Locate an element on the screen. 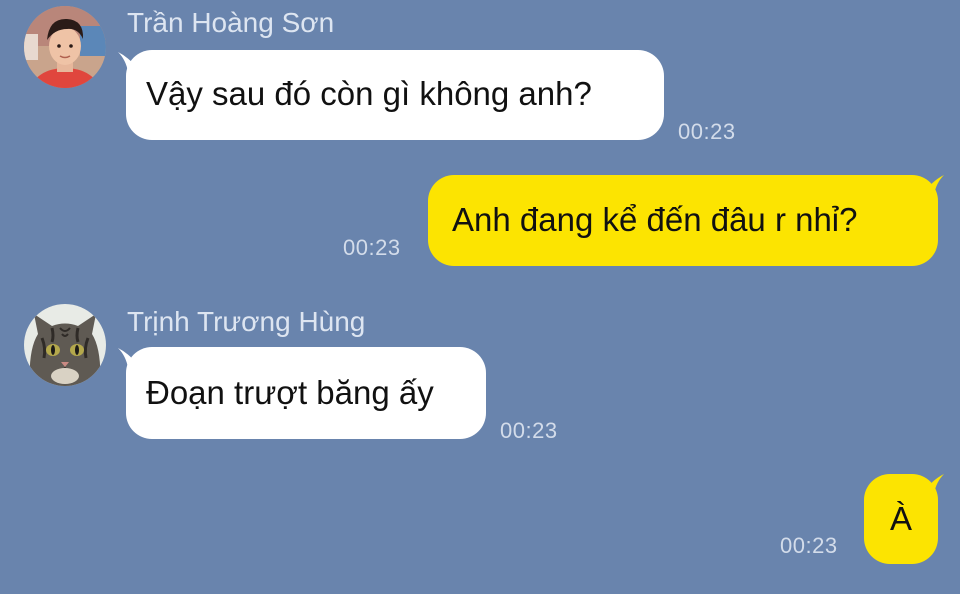 This screenshot has height=594, width=960. sender-name: Trần Hoàng Sơn is located at coordinates (231, 22).